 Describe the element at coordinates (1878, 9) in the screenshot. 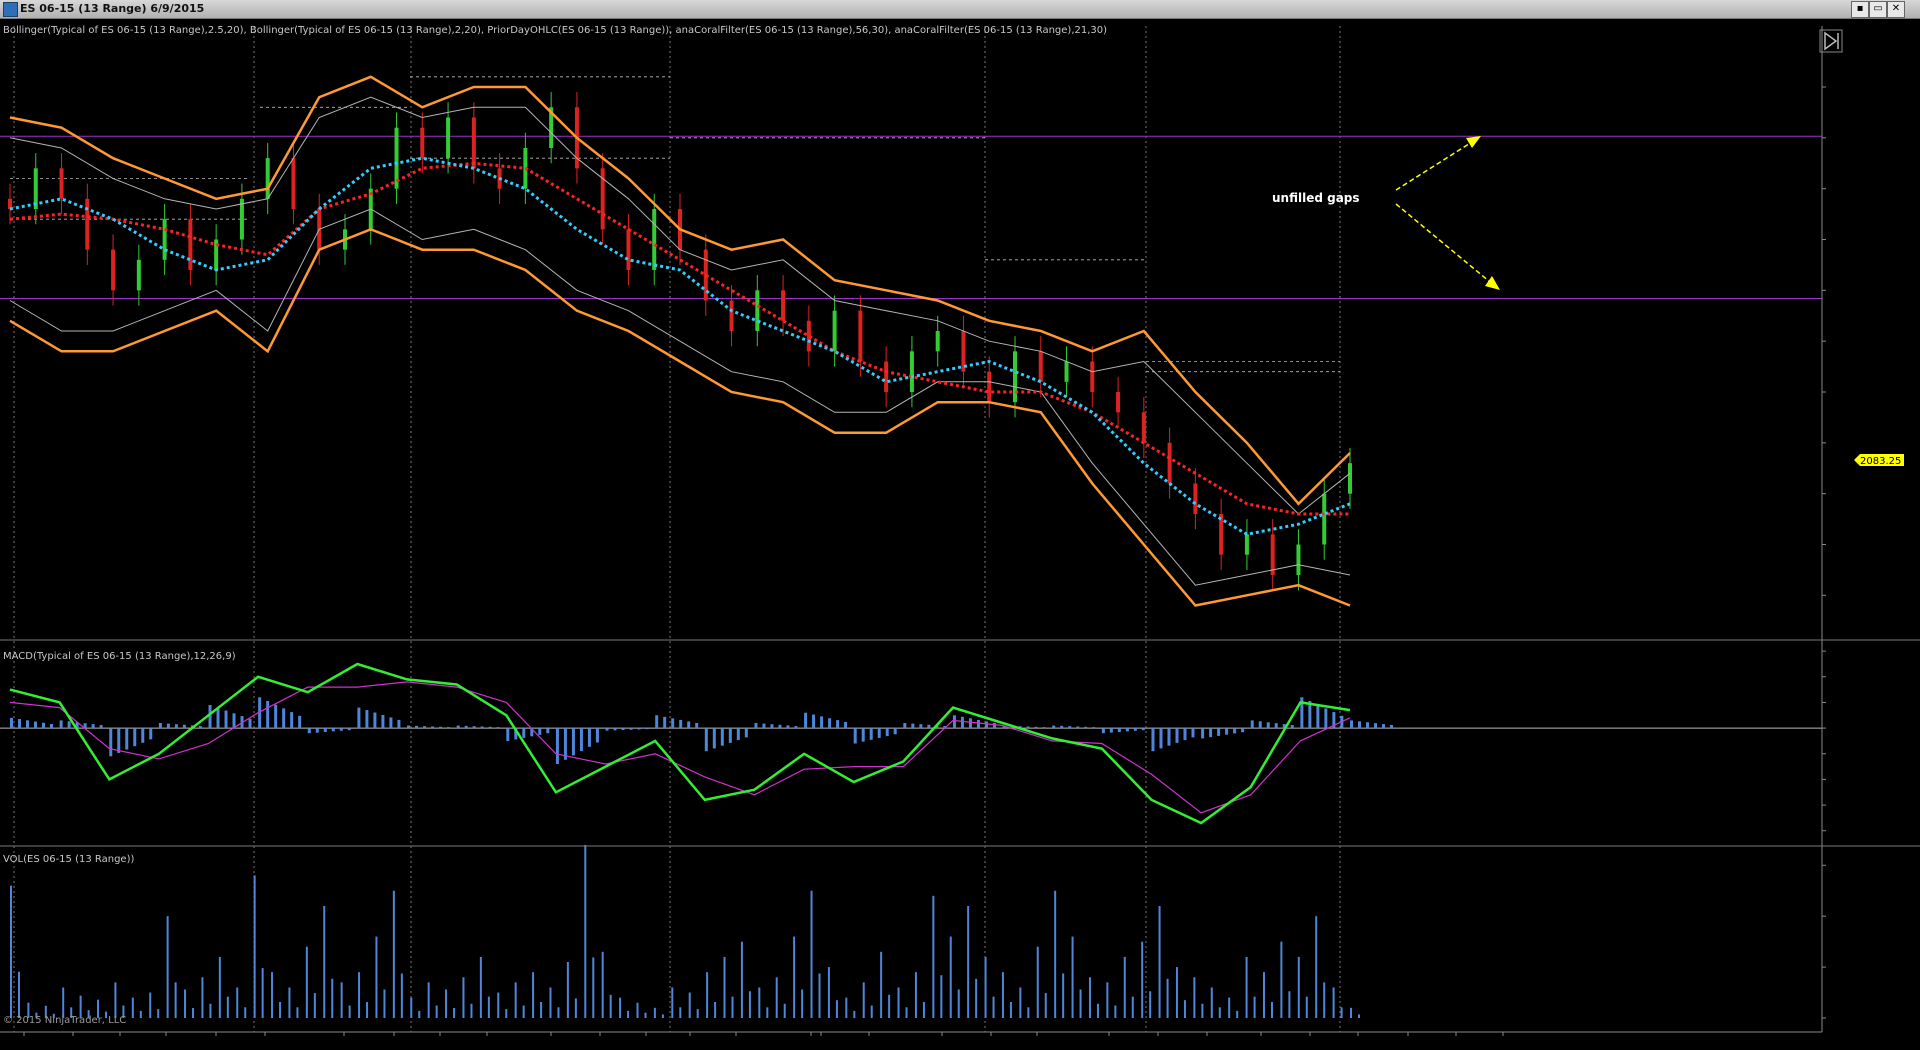

I see `restore-button: ▭` at that location.